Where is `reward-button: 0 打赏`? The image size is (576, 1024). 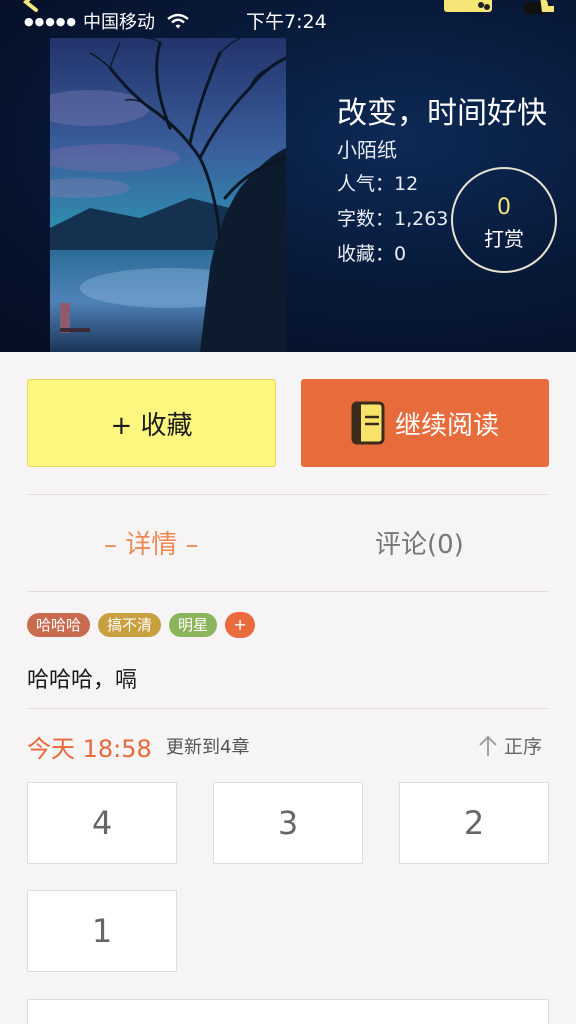 reward-button: 0 打赏 is located at coordinates (504, 220).